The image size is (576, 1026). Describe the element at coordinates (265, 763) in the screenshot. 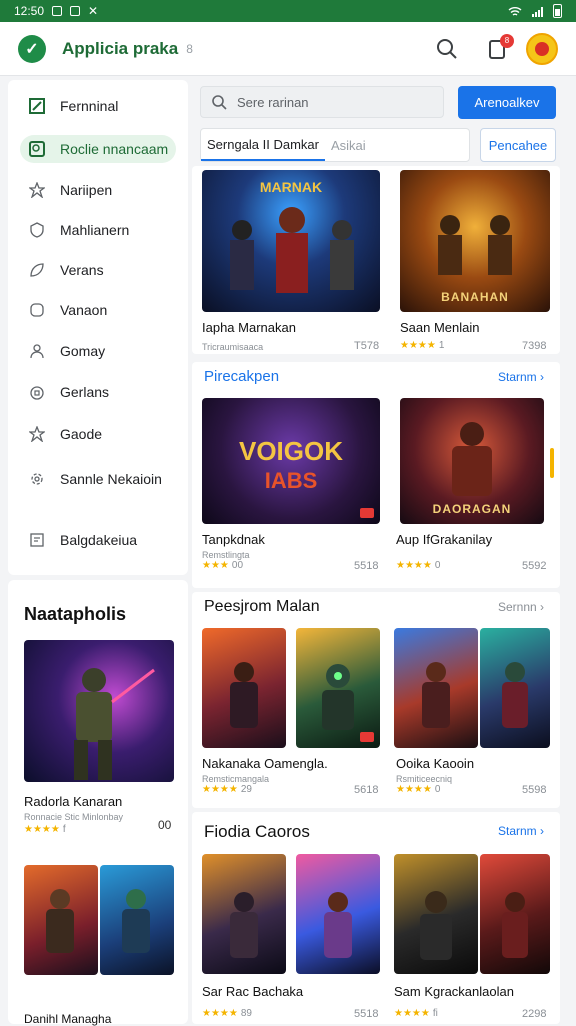

I see `section-3-card-1-title: Nakanaka Oamengla.` at that location.